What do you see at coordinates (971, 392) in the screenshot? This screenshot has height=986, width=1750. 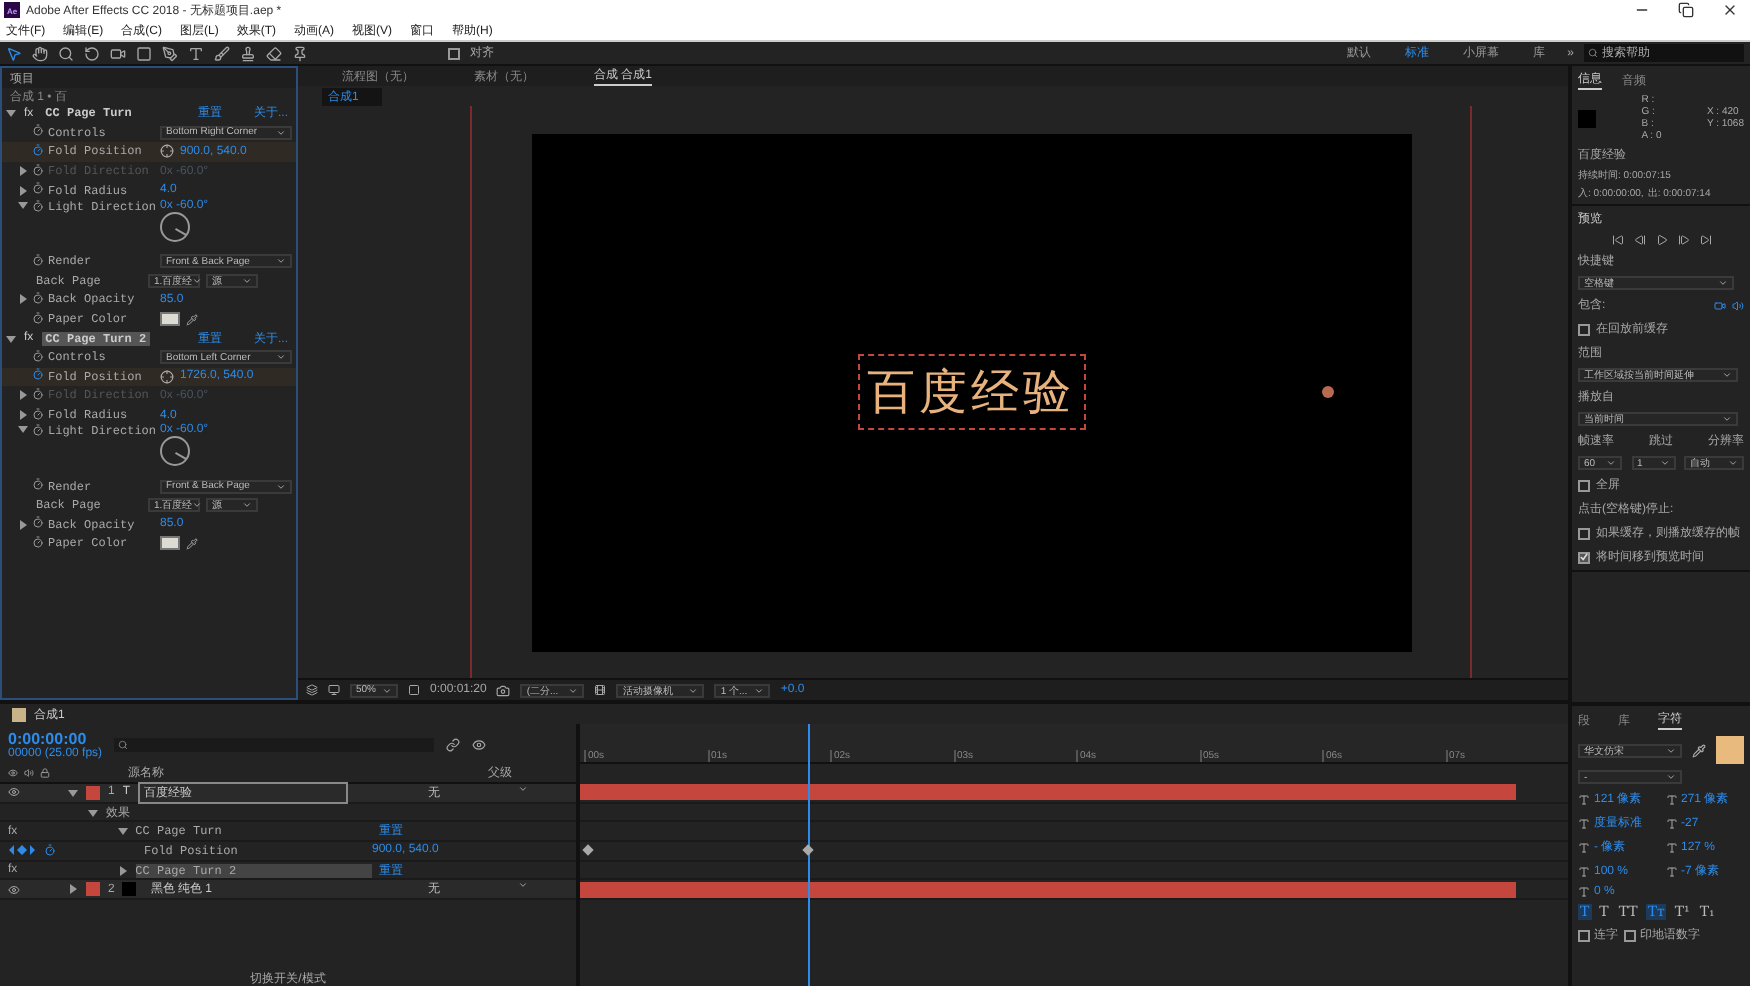 I see `composition-text: 百度经验` at bounding box center [971, 392].